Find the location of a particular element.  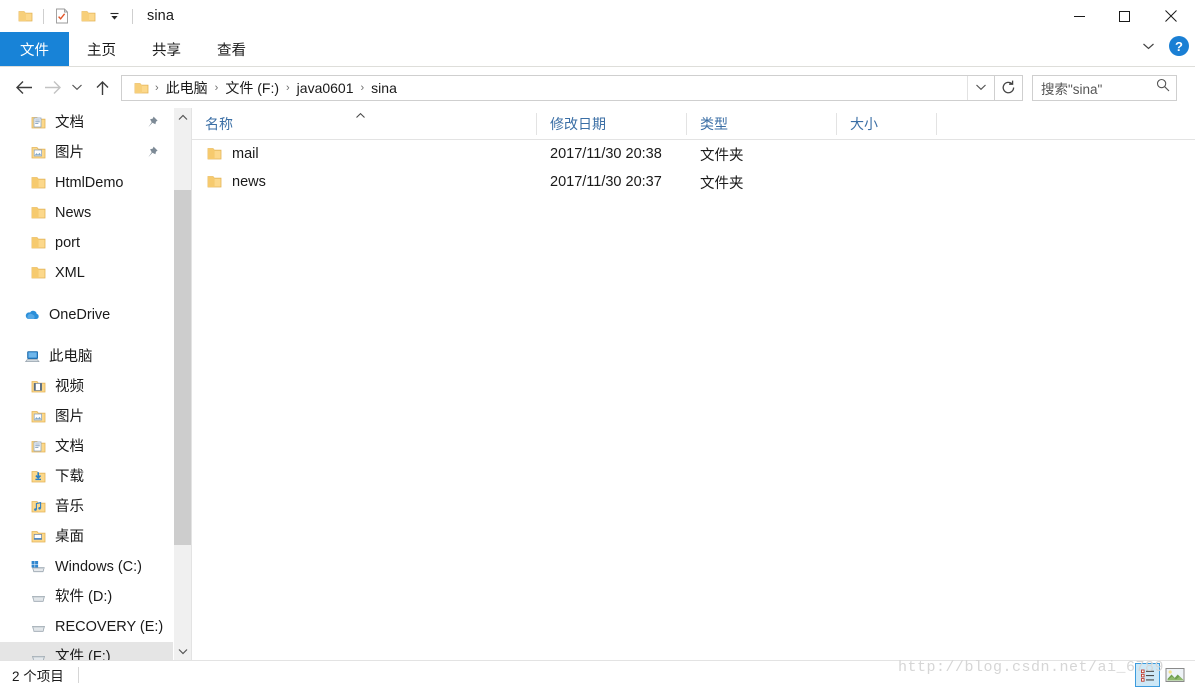

column-header-name-label: 名称 is located at coordinates (219, 123).